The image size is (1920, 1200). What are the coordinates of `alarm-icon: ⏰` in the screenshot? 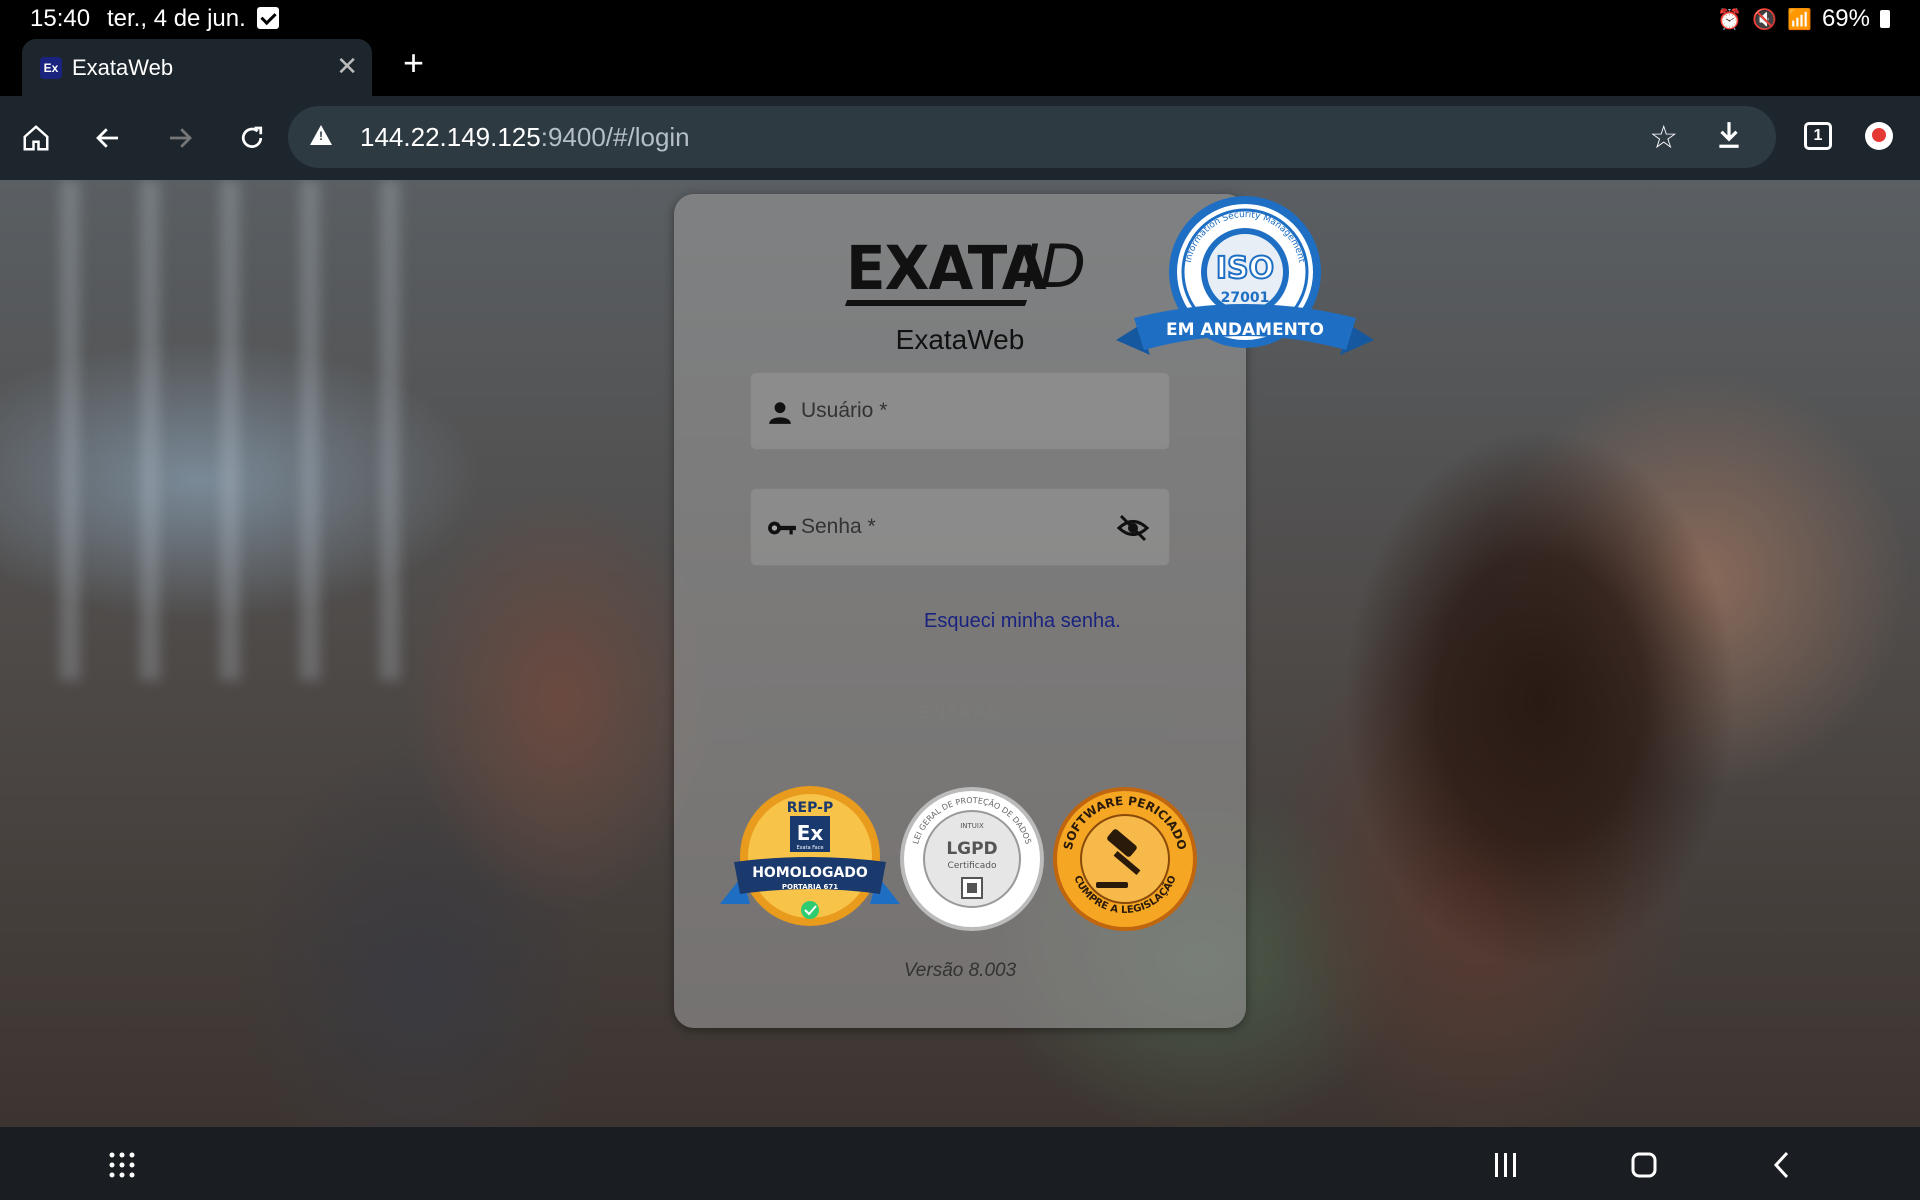 It's located at (1730, 19).